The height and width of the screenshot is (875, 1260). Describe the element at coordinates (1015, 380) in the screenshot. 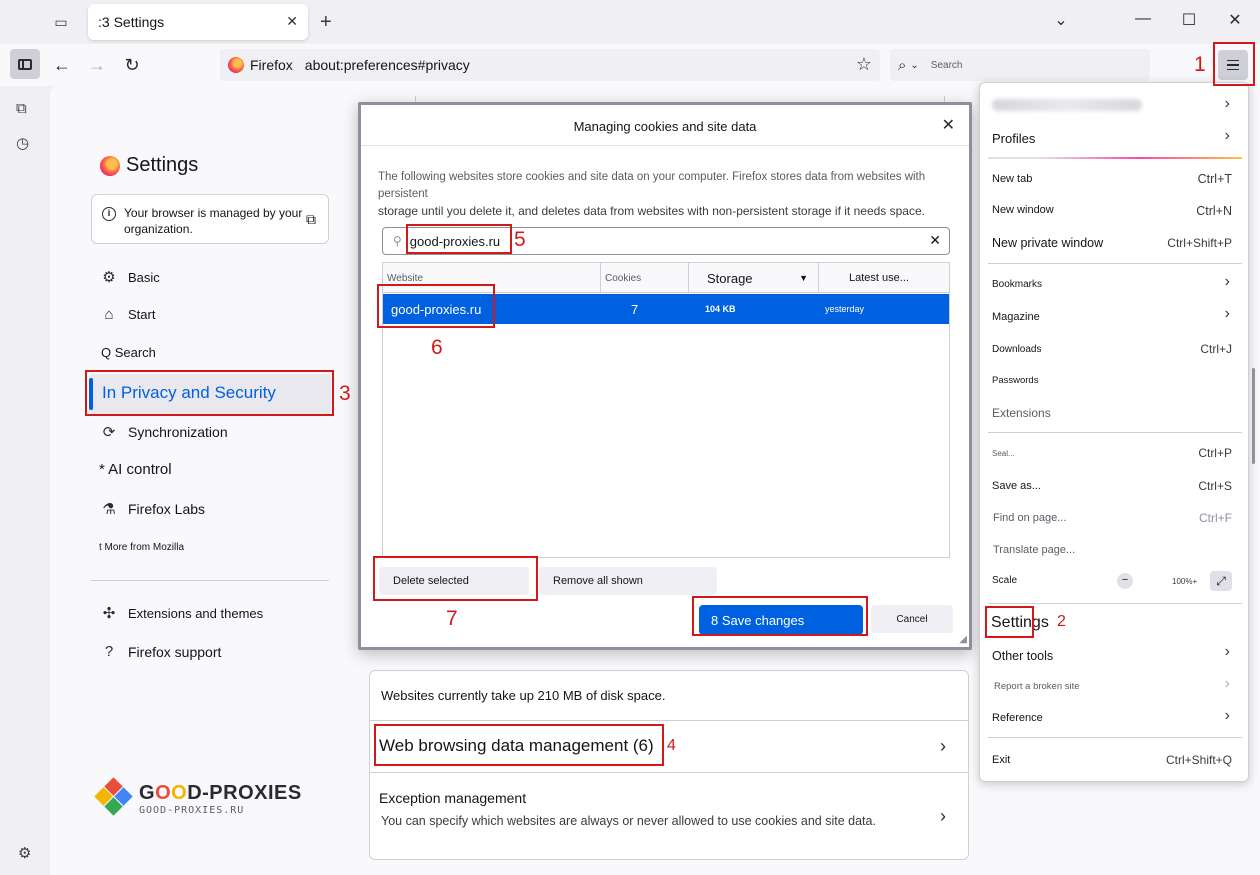

I see `menu-item-passwords: Passwords` at that location.